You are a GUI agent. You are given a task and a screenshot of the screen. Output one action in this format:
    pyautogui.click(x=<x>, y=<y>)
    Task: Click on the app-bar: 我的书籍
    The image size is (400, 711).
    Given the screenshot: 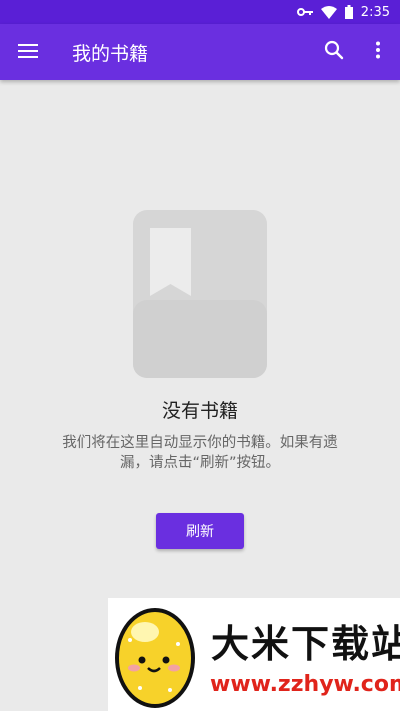 What is the action you would take?
    pyautogui.click(x=200, y=52)
    